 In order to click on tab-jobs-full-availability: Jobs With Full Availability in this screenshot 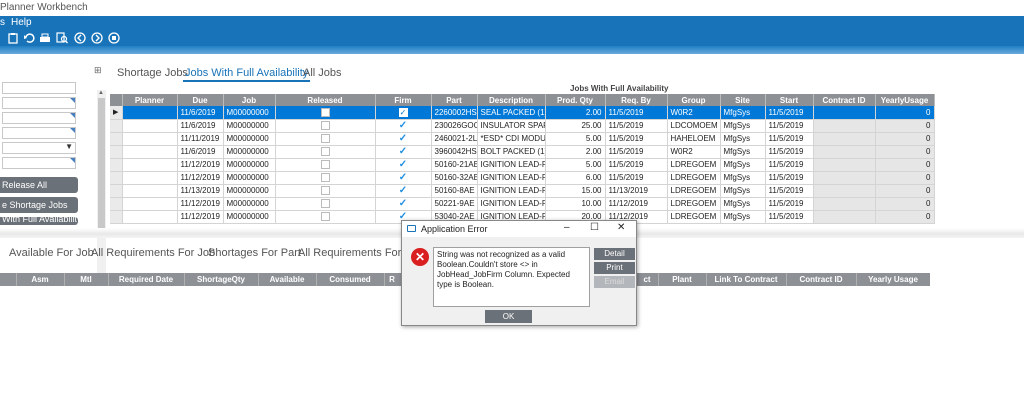, I will do `click(247, 74)`.